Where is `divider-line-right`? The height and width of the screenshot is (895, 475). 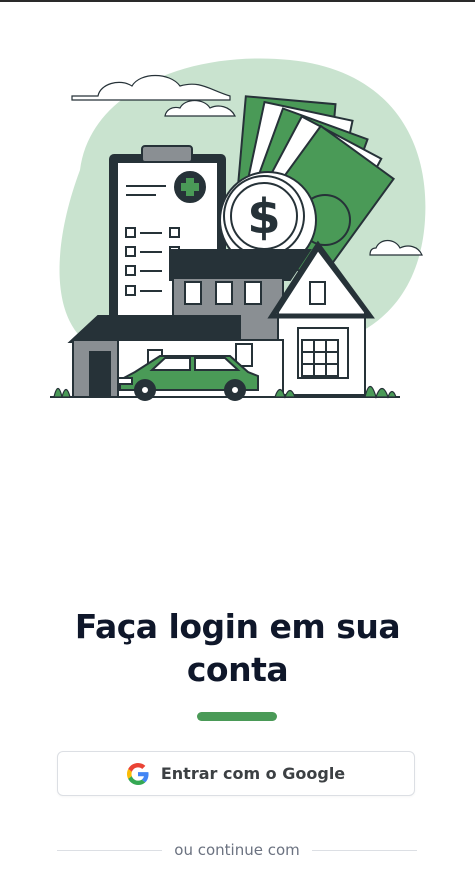
divider-line-right is located at coordinates (364, 850).